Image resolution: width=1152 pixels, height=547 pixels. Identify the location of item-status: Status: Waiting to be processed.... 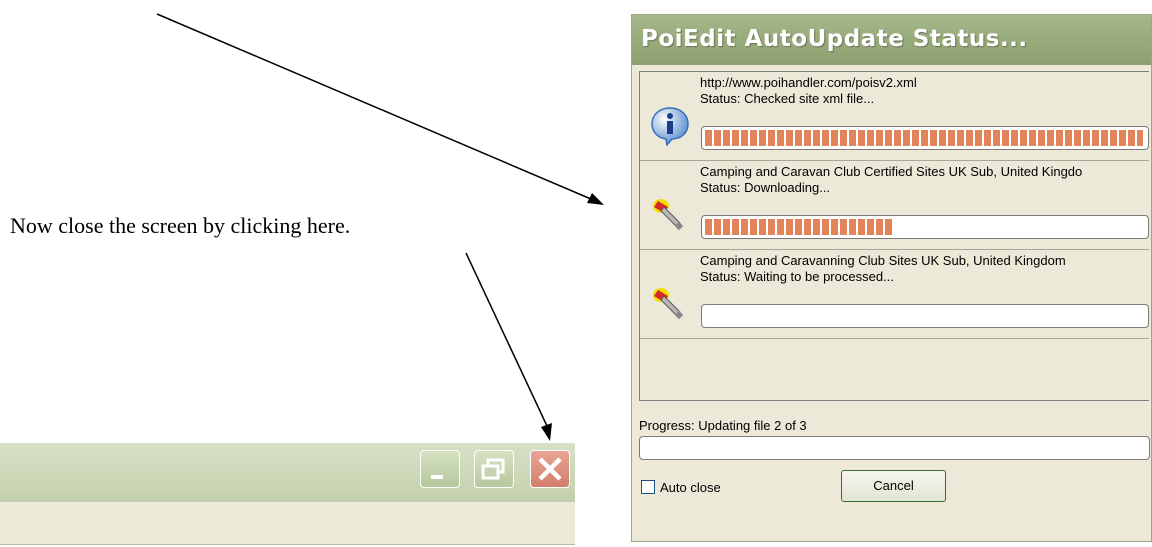
(797, 276).